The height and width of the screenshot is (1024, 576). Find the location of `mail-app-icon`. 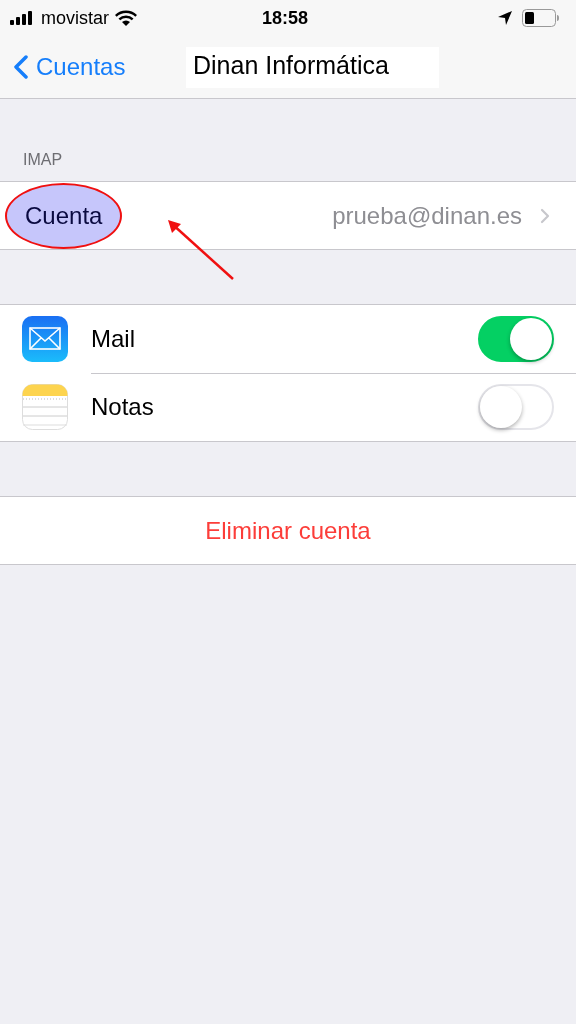

mail-app-icon is located at coordinates (45, 339).